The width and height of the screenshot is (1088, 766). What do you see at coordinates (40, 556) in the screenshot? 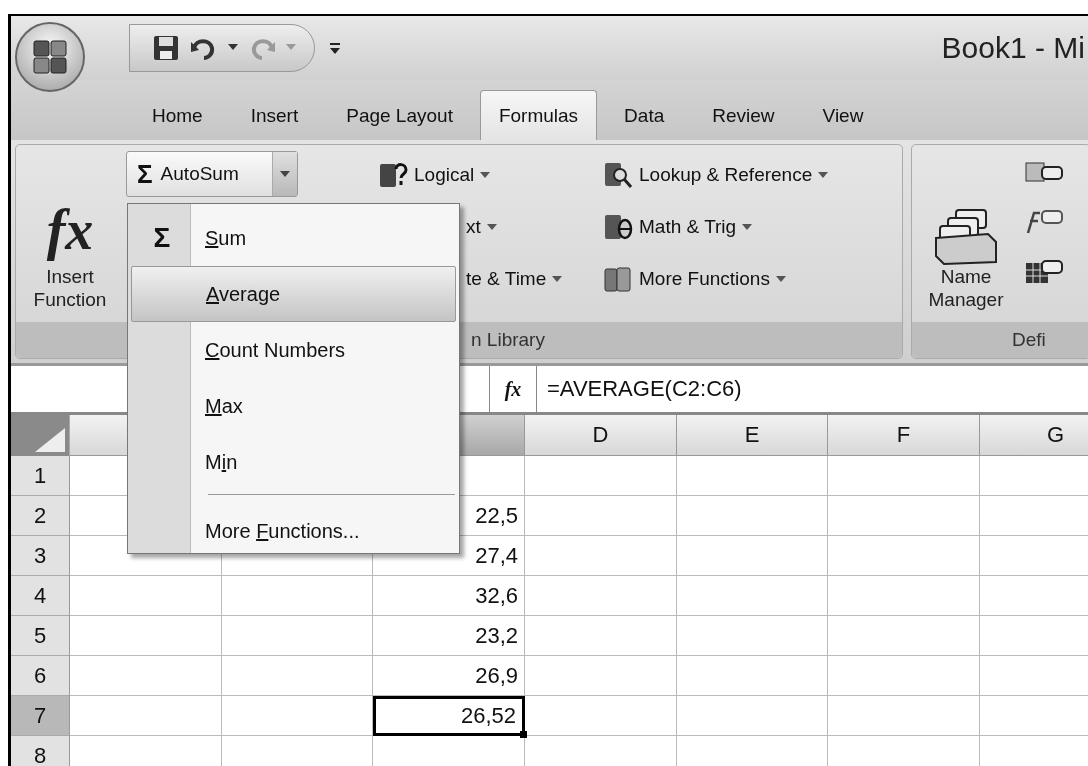
I see `row-header: 3` at bounding box center [40, 556].